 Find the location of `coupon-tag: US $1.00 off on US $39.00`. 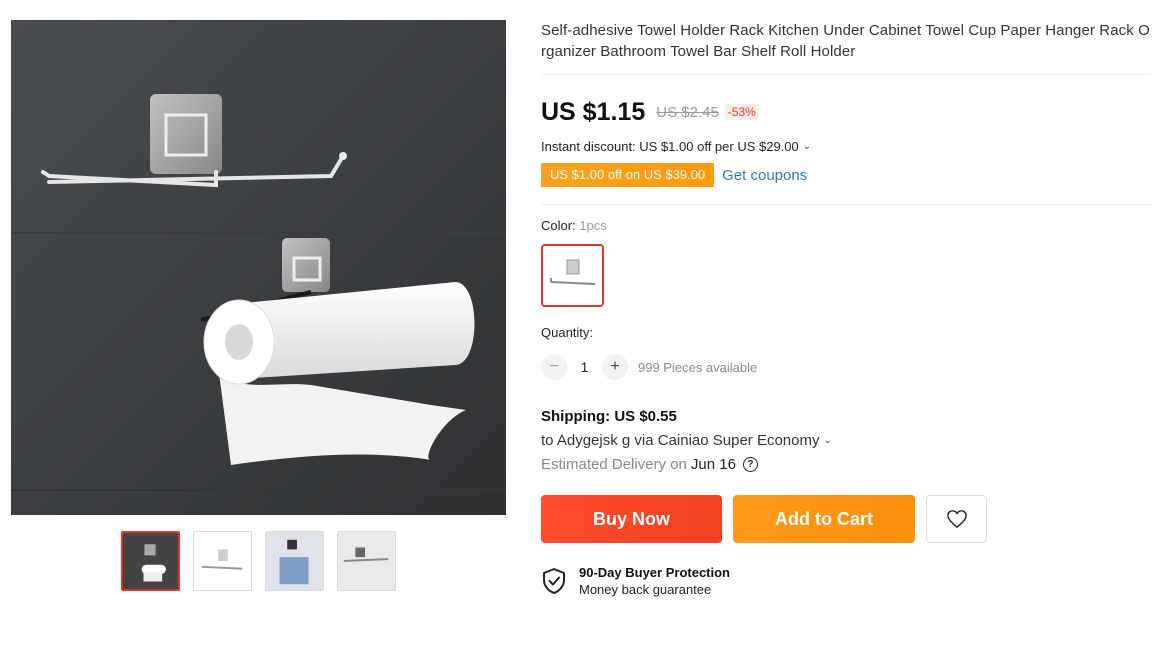

coupon-tag: US $1.00 off on US $39.00 is located at coordinates (626, 175).